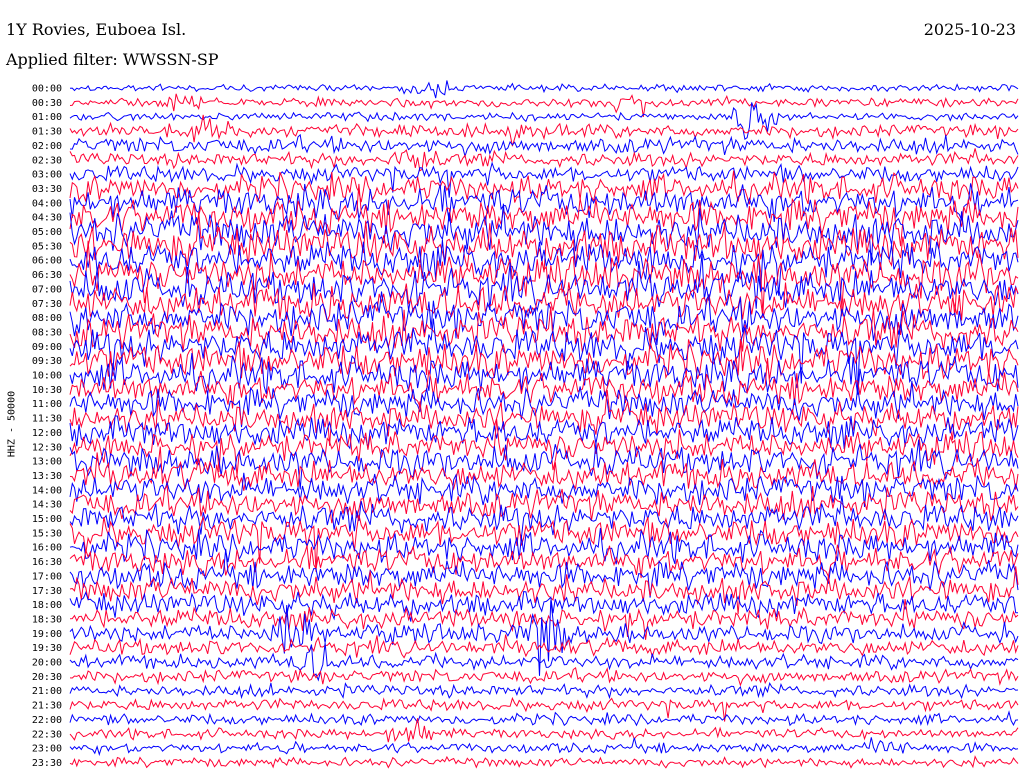  What do you see at coordinates (47, 634) in the screenshot?
I see `time-tick-label: 19:00` at bounding box center [47, 634].